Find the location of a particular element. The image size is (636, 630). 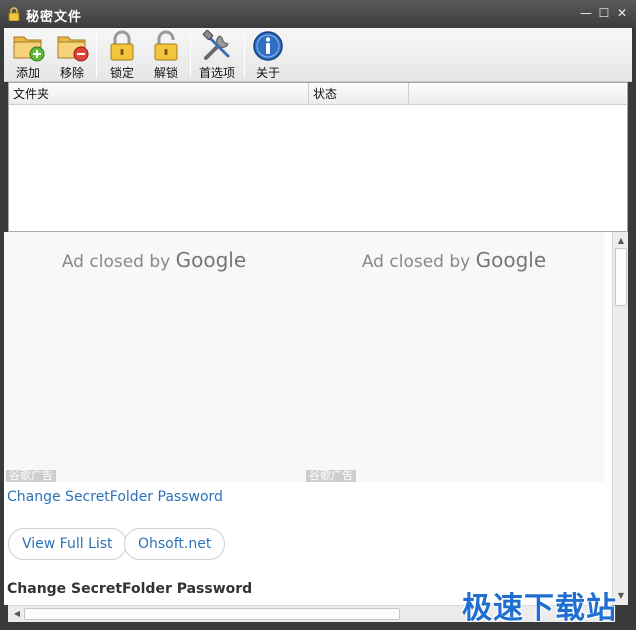

list-header: 文件夹 状态 is located at coordinates (318, 94).